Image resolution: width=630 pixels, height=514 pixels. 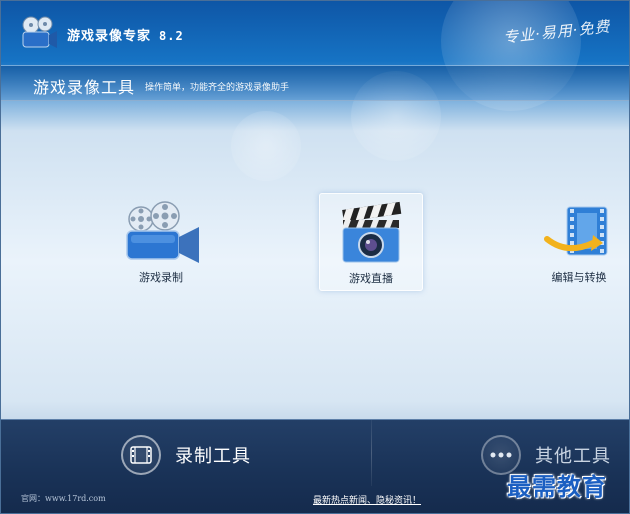 What do you see at coordinates (367, 499) in the screenshot?
I see `news-link: 最新热点新闻、隐秘资讯！` at bounding box center [367, 499].